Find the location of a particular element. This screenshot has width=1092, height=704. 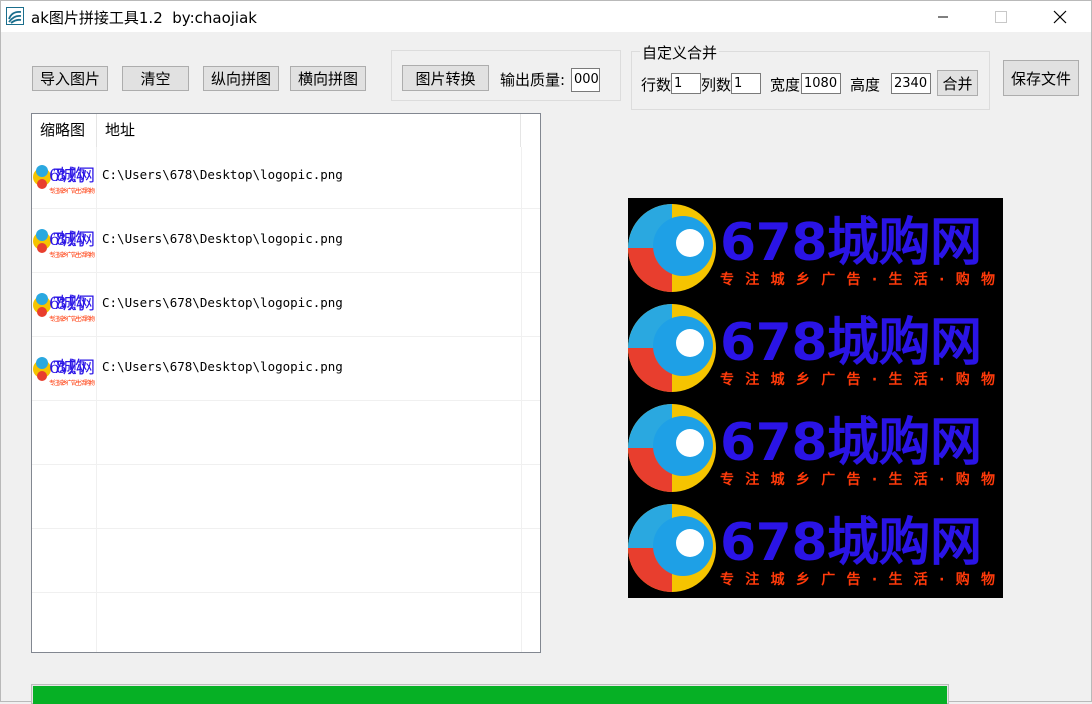

app-icon is located at coordinates (15, 16).